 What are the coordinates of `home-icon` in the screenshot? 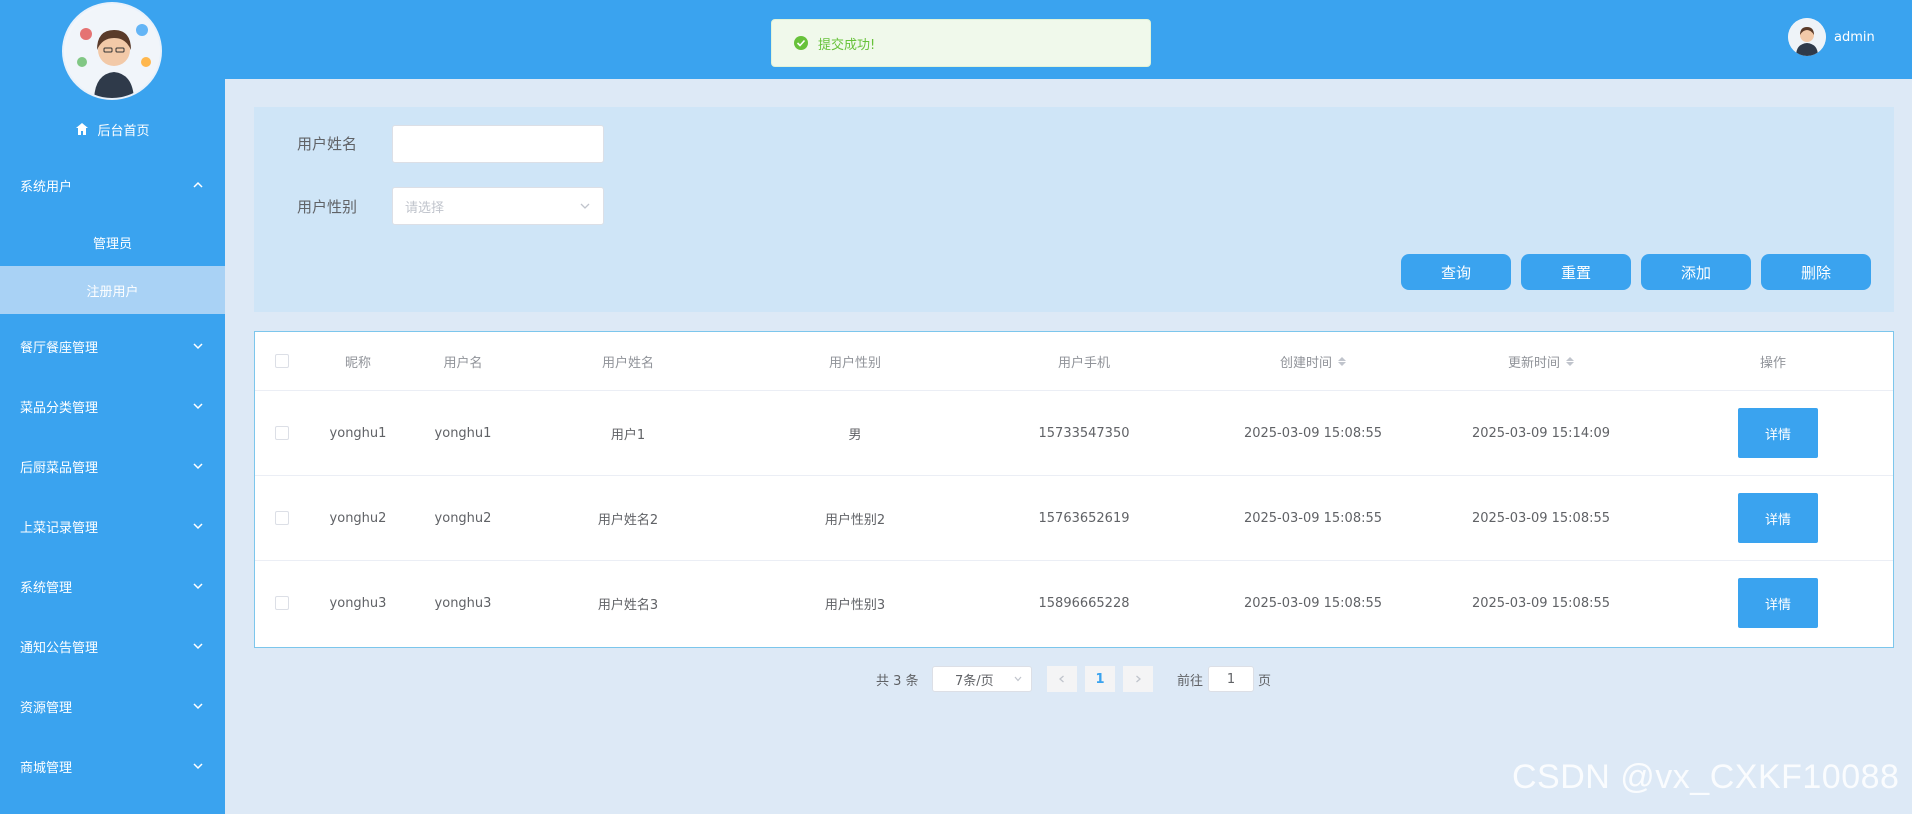 It's located at (82, 129).